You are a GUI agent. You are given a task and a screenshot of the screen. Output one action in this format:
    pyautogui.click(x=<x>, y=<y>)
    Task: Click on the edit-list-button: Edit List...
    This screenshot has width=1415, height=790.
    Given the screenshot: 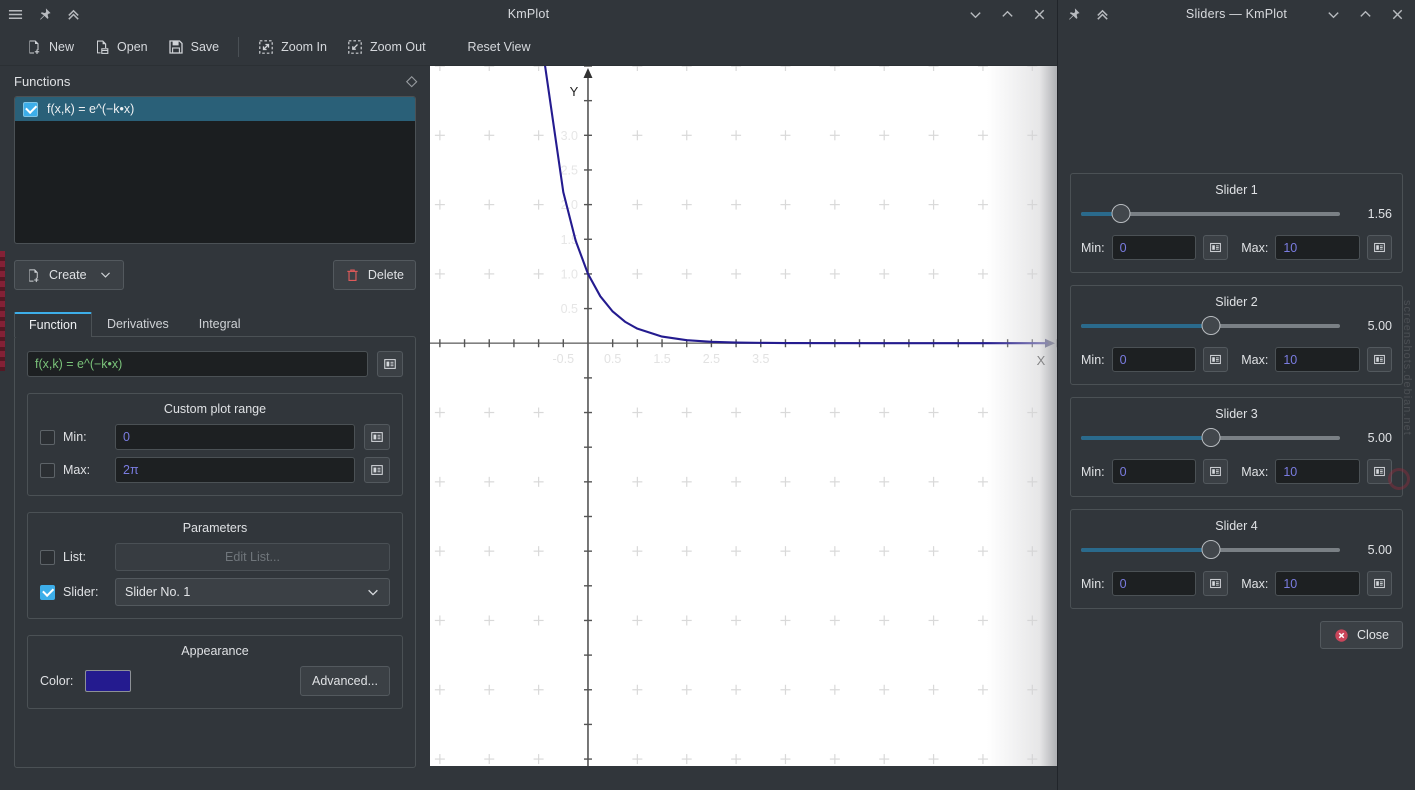 What is the action you would take?
    pyautogui.click(x=252, y=557)
    